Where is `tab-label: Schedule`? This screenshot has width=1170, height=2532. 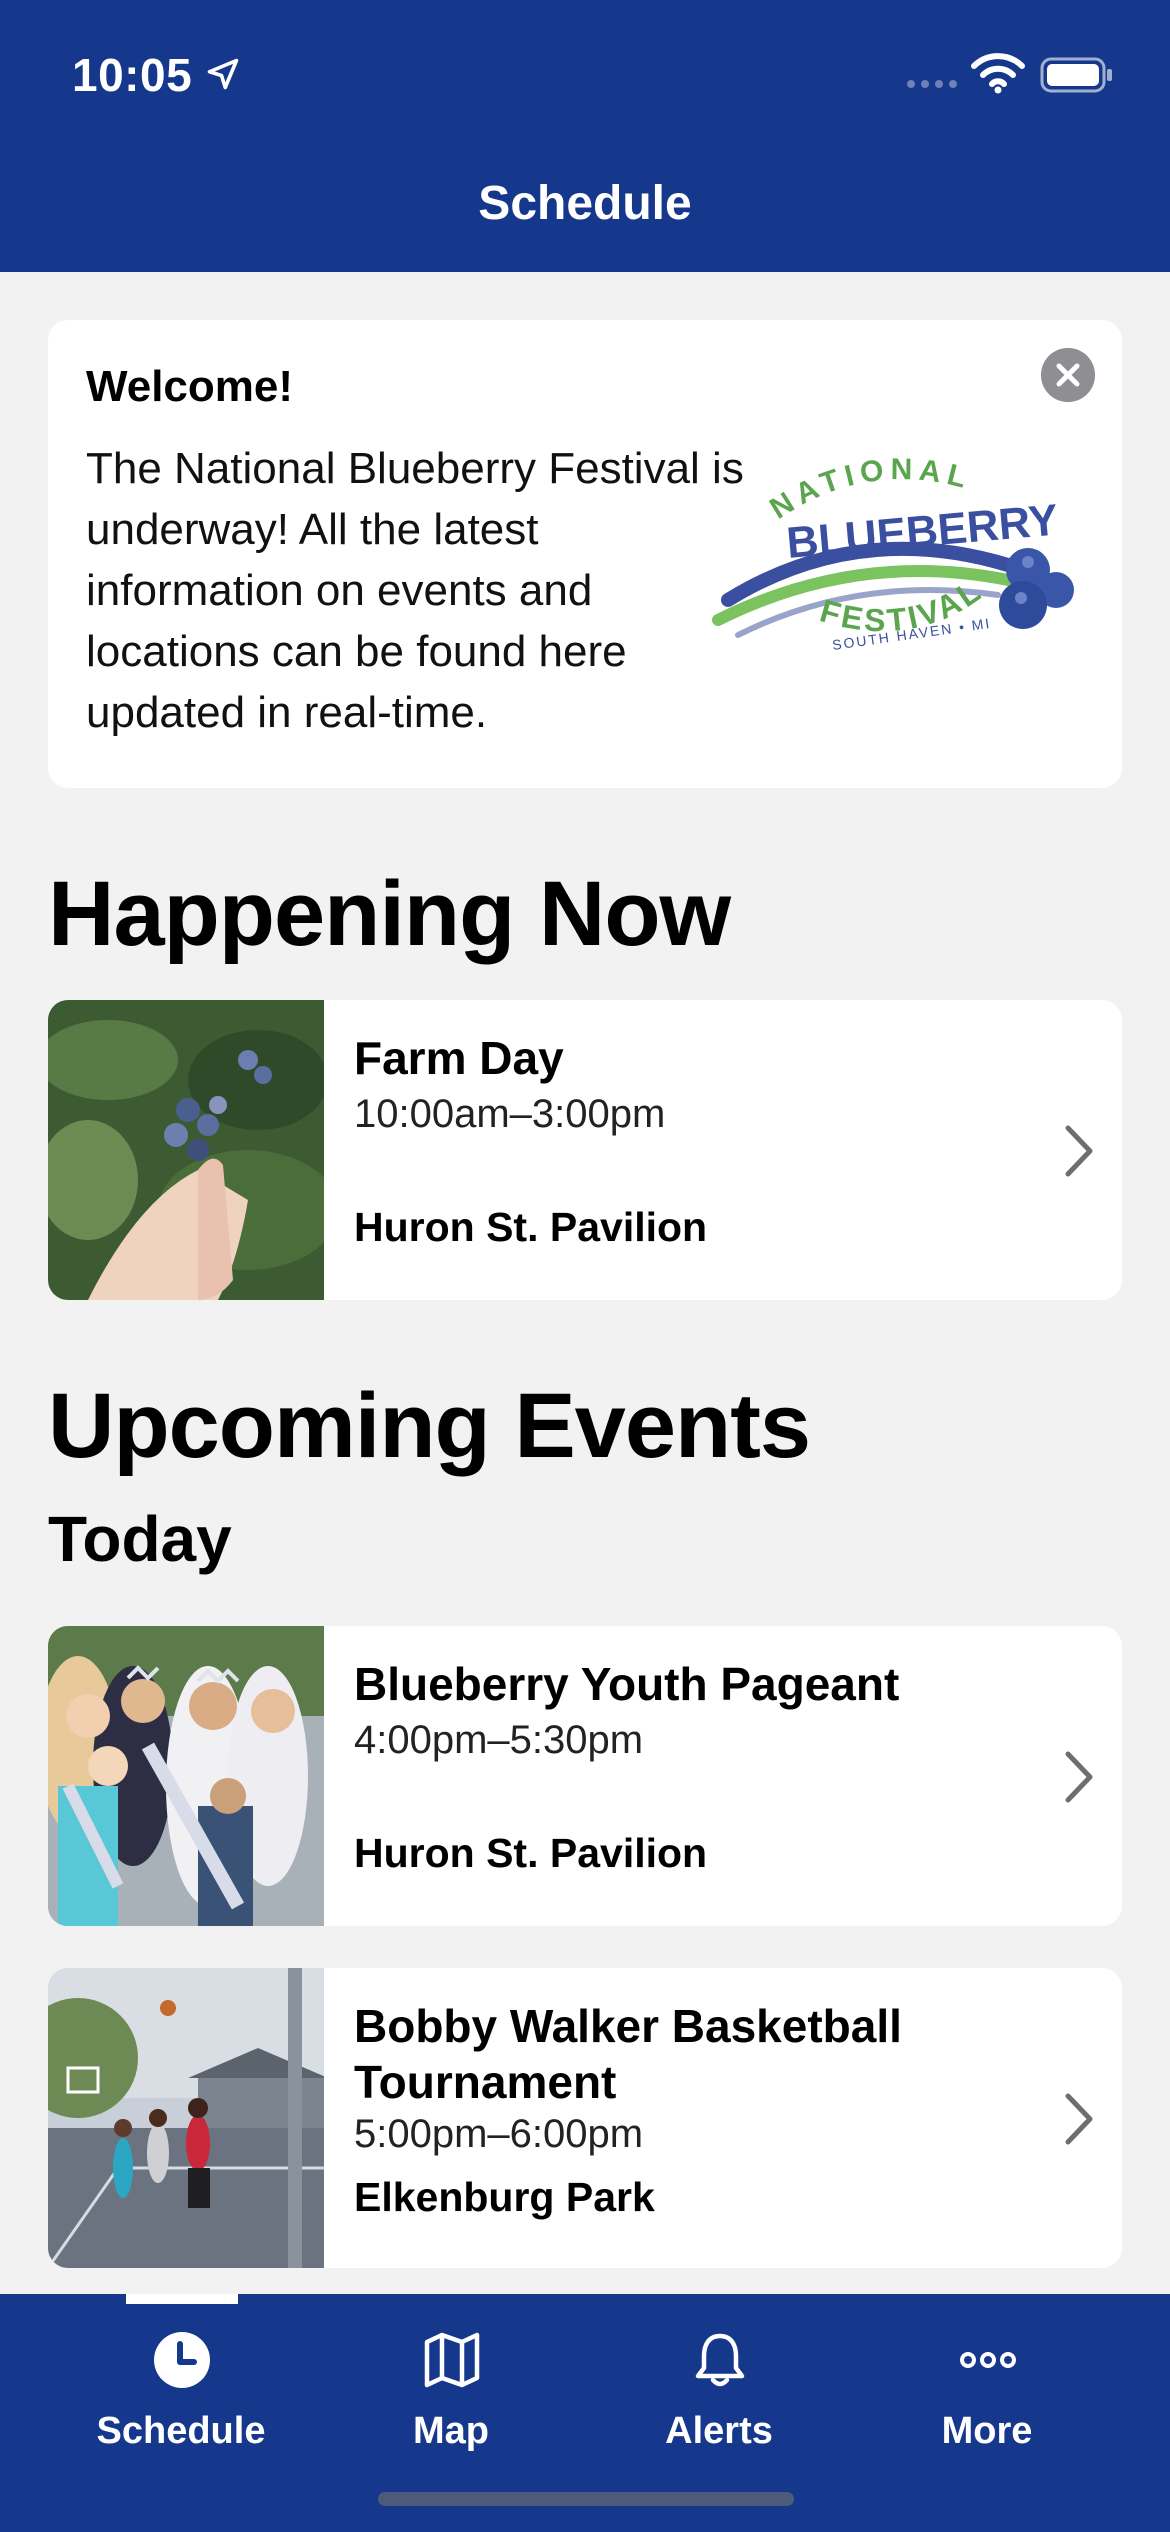 tab-label: Schedule is located at coordinates (181, 2431).